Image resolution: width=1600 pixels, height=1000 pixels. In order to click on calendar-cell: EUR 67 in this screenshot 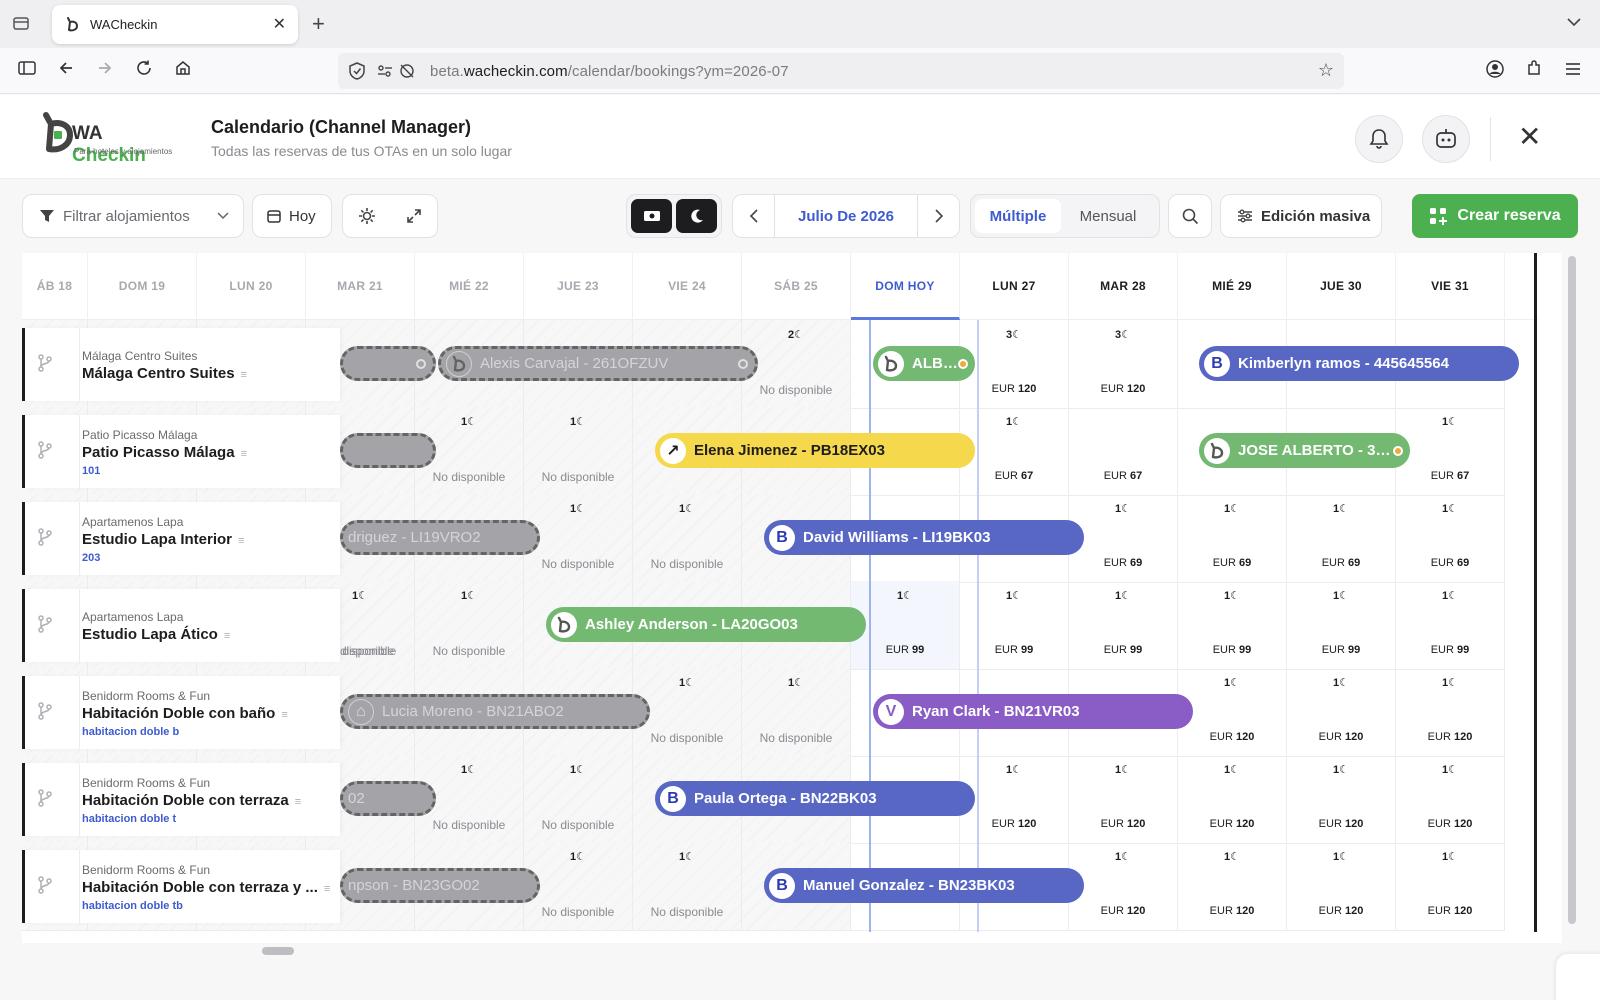, I will do `click(1123, 451)`.